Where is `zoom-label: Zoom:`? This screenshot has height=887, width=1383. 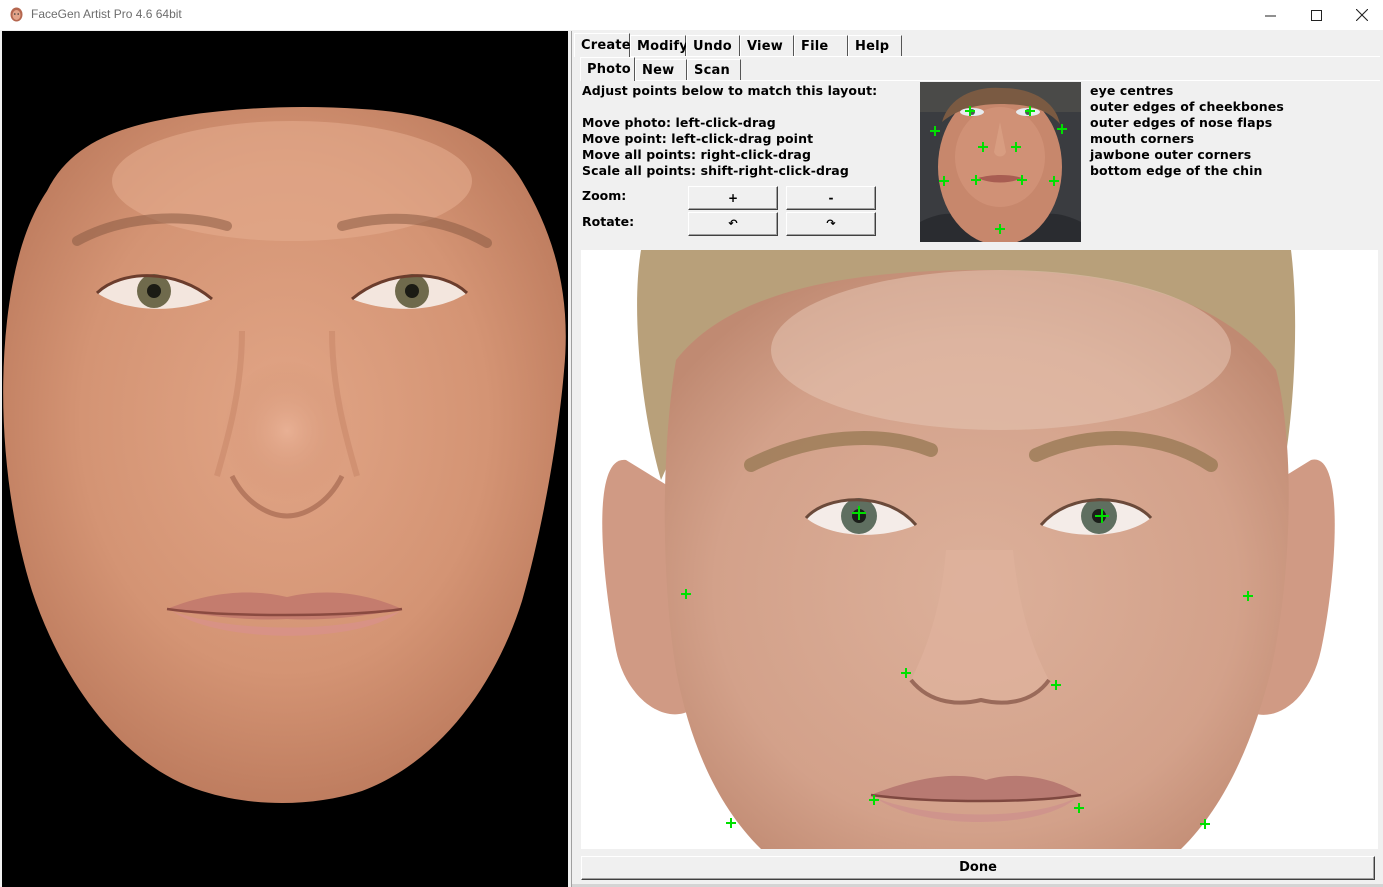
zoom-label: Zoom: is located at coordinates (604, 195).